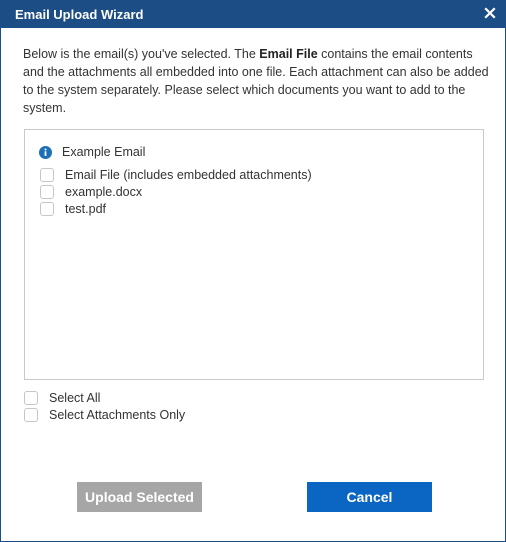  I want to click on select-all-label: Select All, so click(75, 398).